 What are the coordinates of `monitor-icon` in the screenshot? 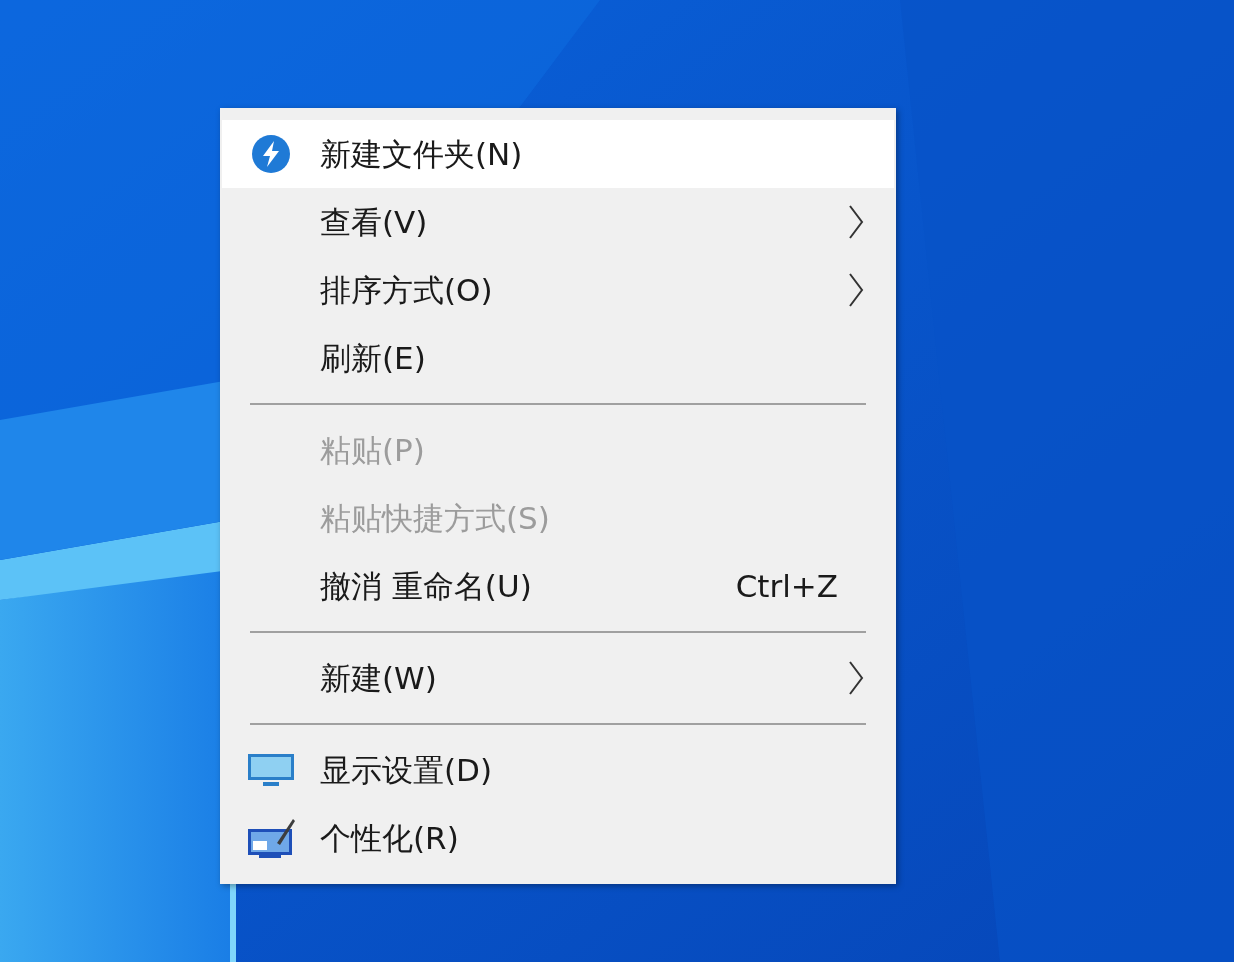 It's located at (271, 770).